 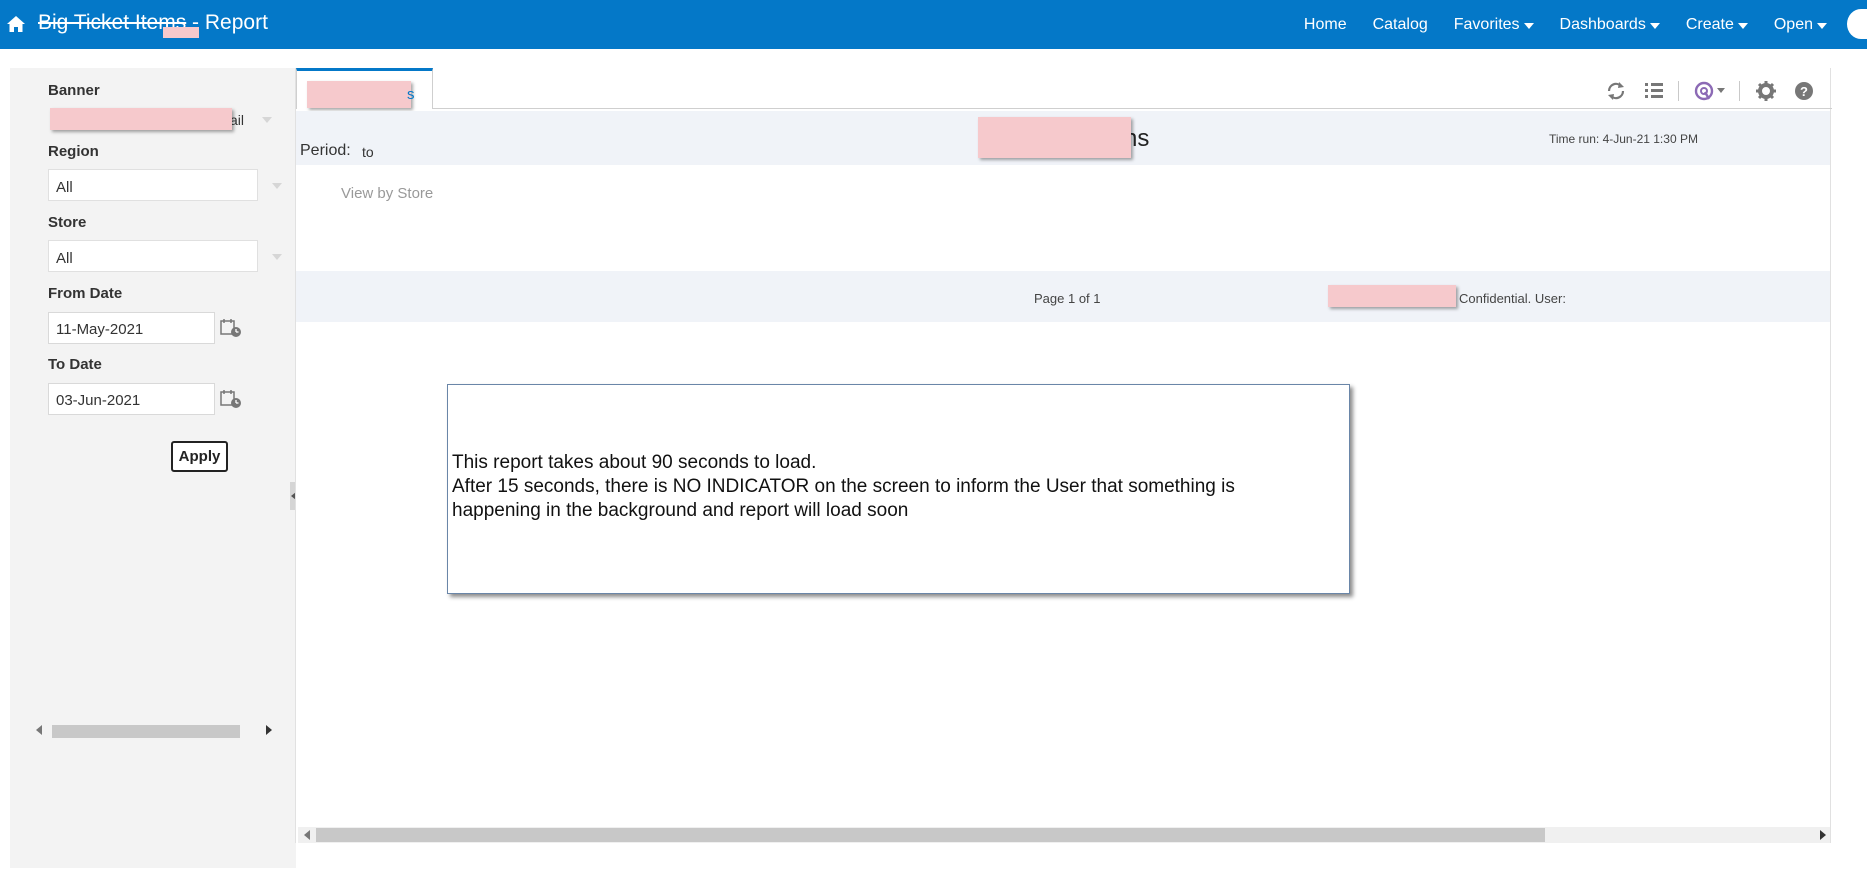 What do you see at coordinates (1793, 24) in the screenshot?
I see `nav-open-label: Open` at bounding box center [1793, 24].